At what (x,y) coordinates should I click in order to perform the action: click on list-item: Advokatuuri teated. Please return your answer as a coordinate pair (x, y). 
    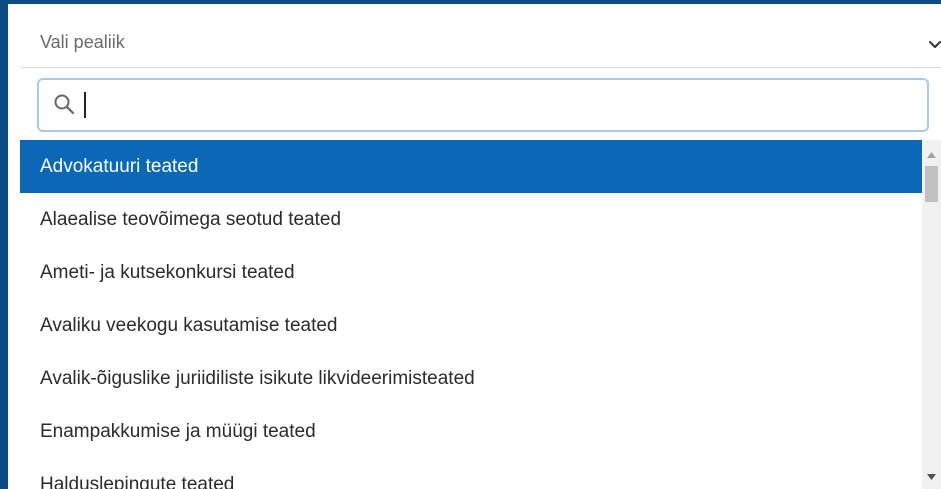
    Looking at the image, I should click on (471, 166).